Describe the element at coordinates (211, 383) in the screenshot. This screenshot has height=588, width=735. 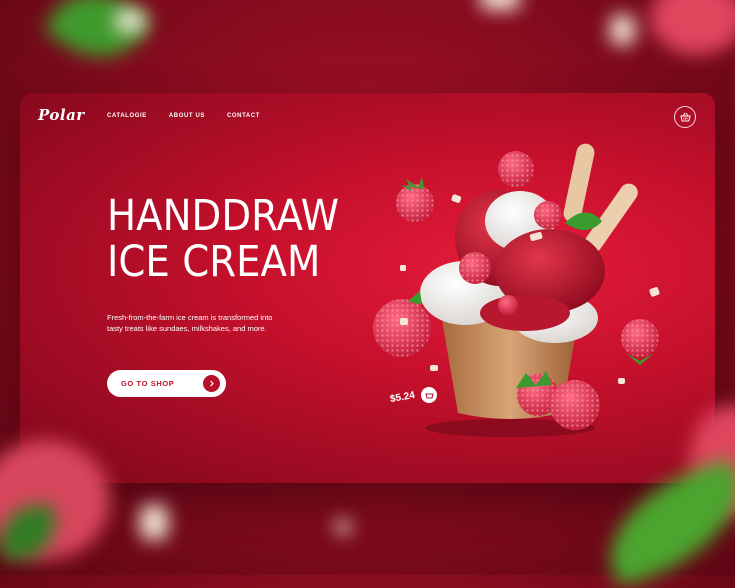
I see `arrow-right-icon` at that location.